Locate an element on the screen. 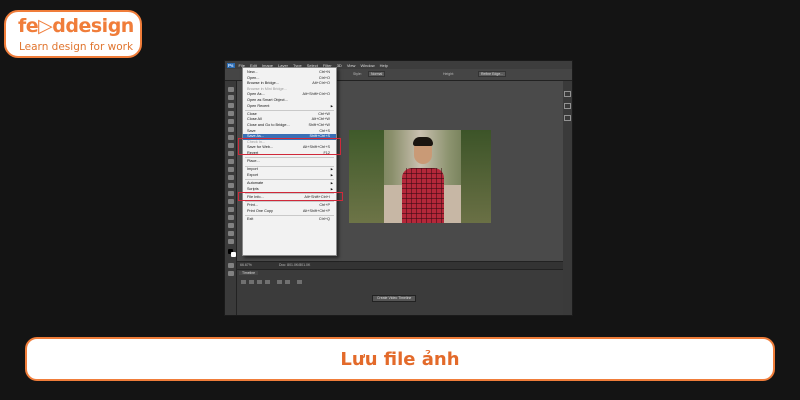 This screenshot has height=400, width=800. photoshop-app-icon: Ps is located at coordinates (231, 65).